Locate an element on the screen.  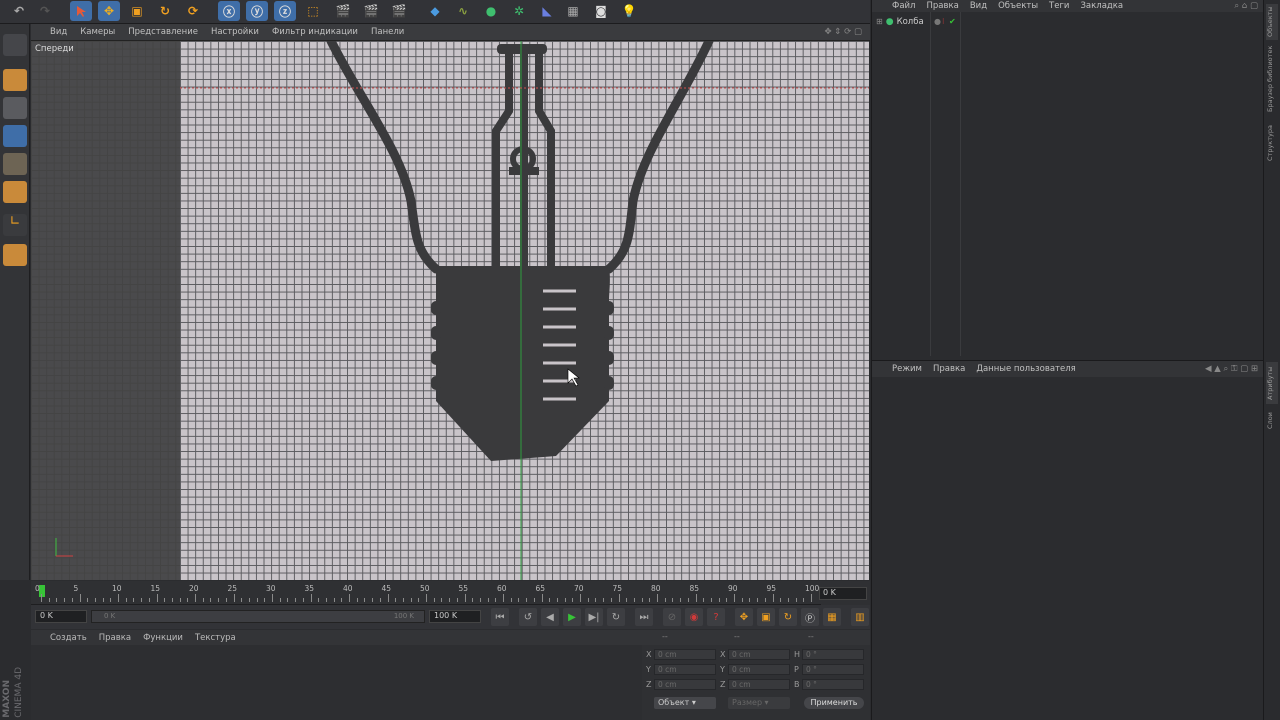
nurbs-icon: ● is located at coordinates (491, 11).